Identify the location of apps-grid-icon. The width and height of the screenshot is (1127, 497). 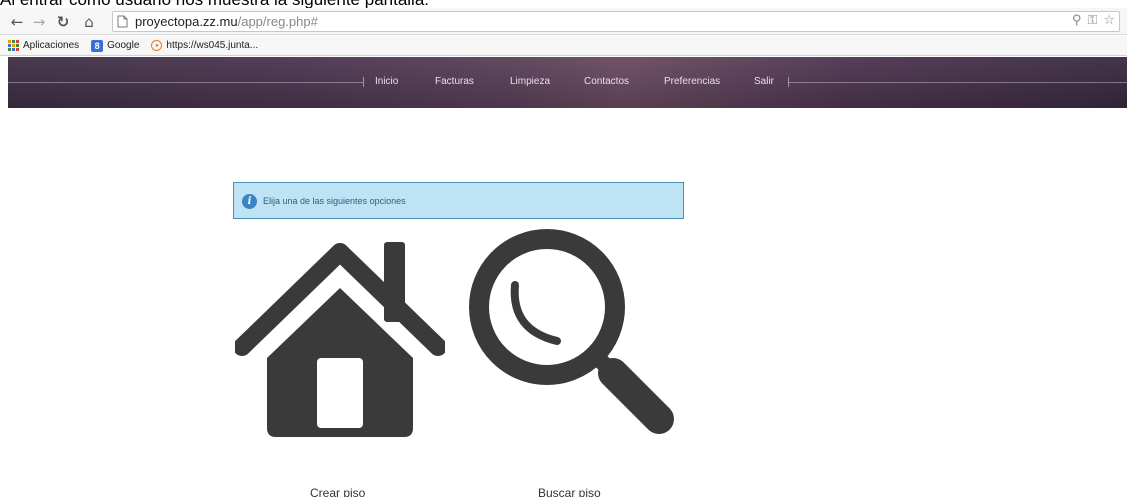
(13, 45).